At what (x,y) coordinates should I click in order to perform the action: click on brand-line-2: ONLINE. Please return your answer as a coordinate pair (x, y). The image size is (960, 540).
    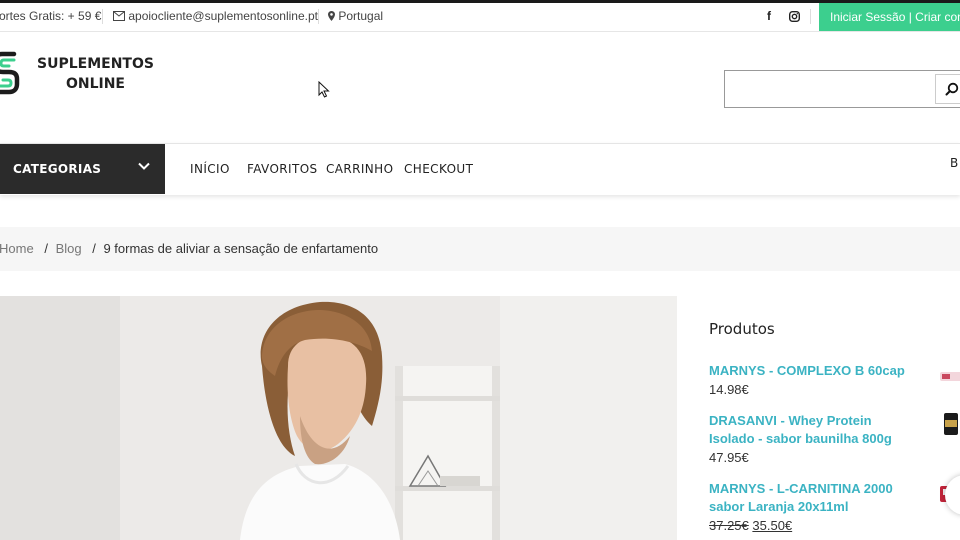
    Looking at the image, I should click on (95, 84).